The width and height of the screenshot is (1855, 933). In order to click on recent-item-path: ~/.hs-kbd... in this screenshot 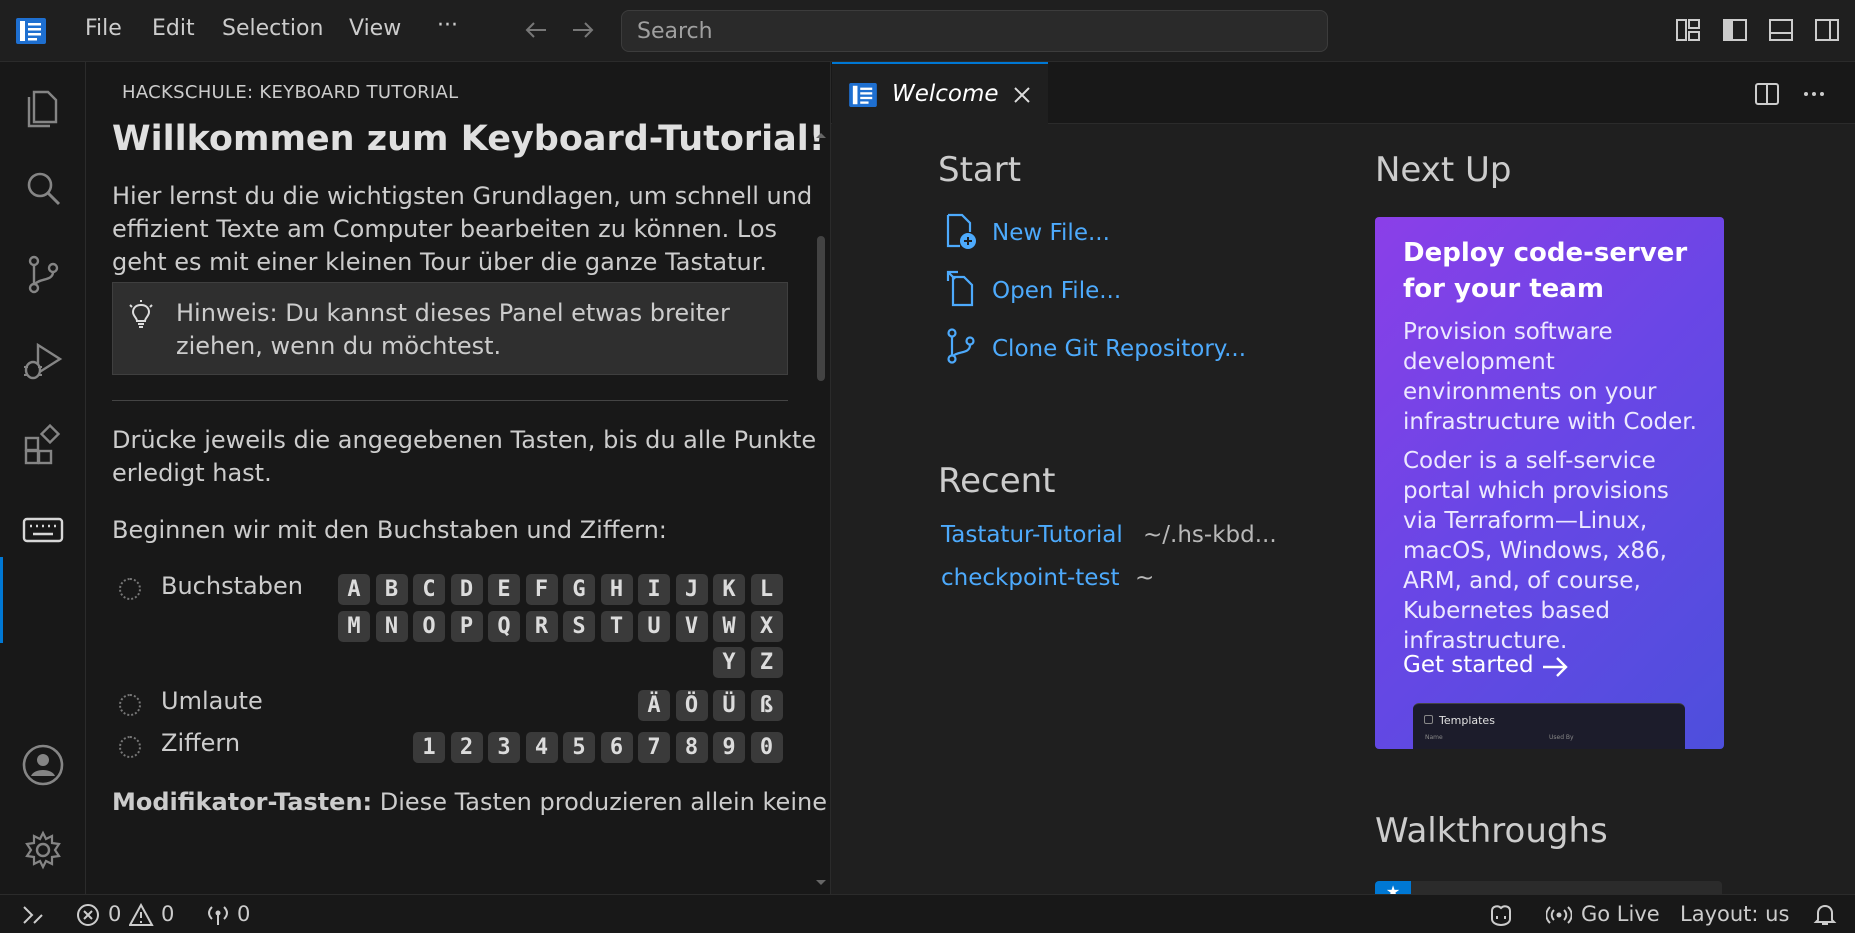, I will do `click(1210, 535)`.